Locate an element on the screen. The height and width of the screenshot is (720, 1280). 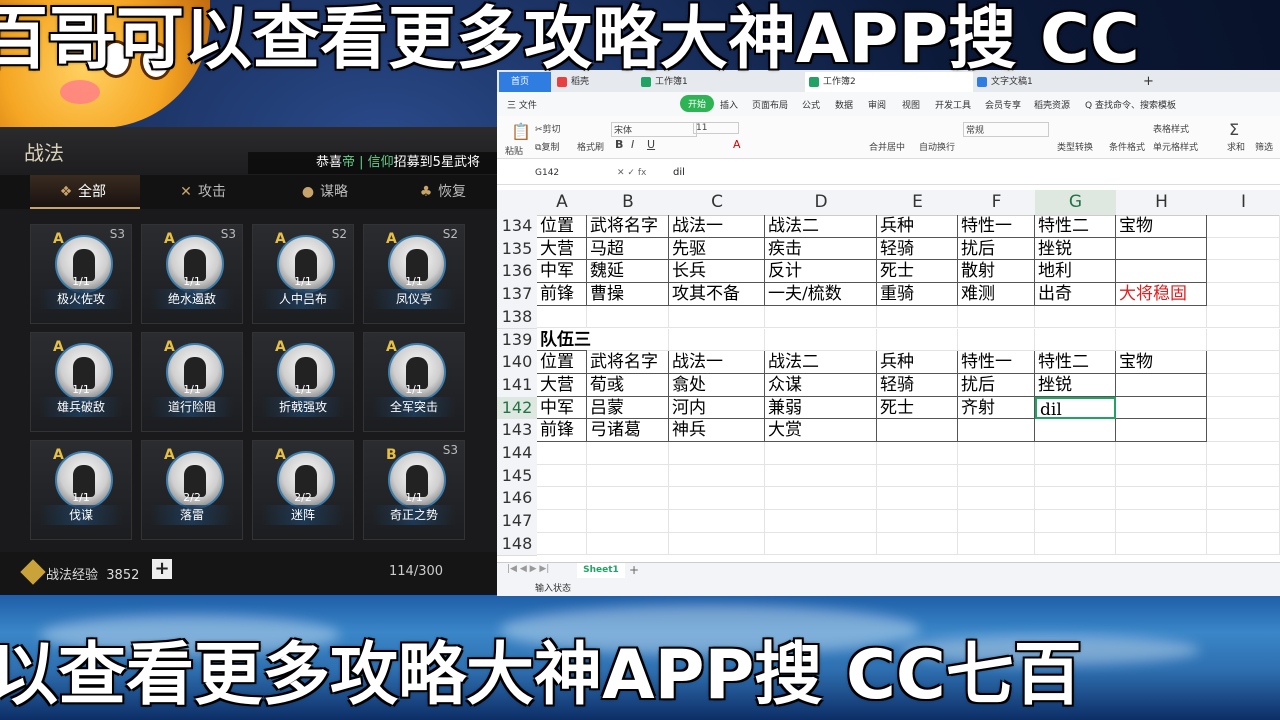
strategy-card: A S3 1/1 绝水遏敌 is located at coordinates (192, 274).